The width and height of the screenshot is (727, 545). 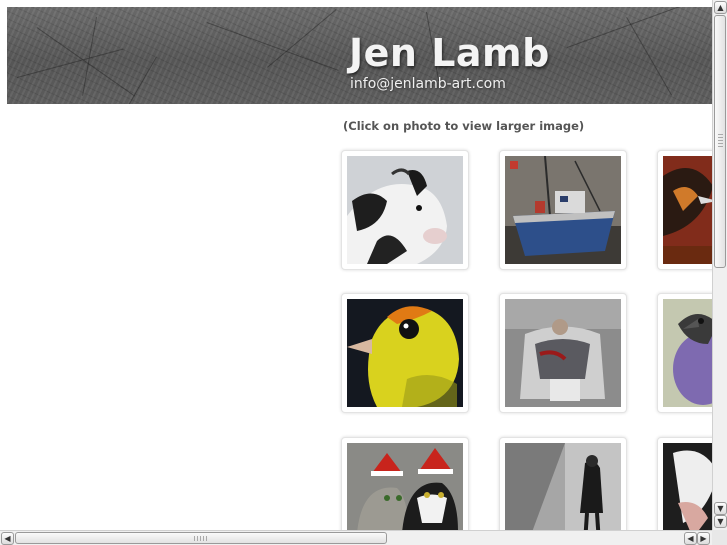 I want to click on thumbnail-finch, so click(x=405, y=353).